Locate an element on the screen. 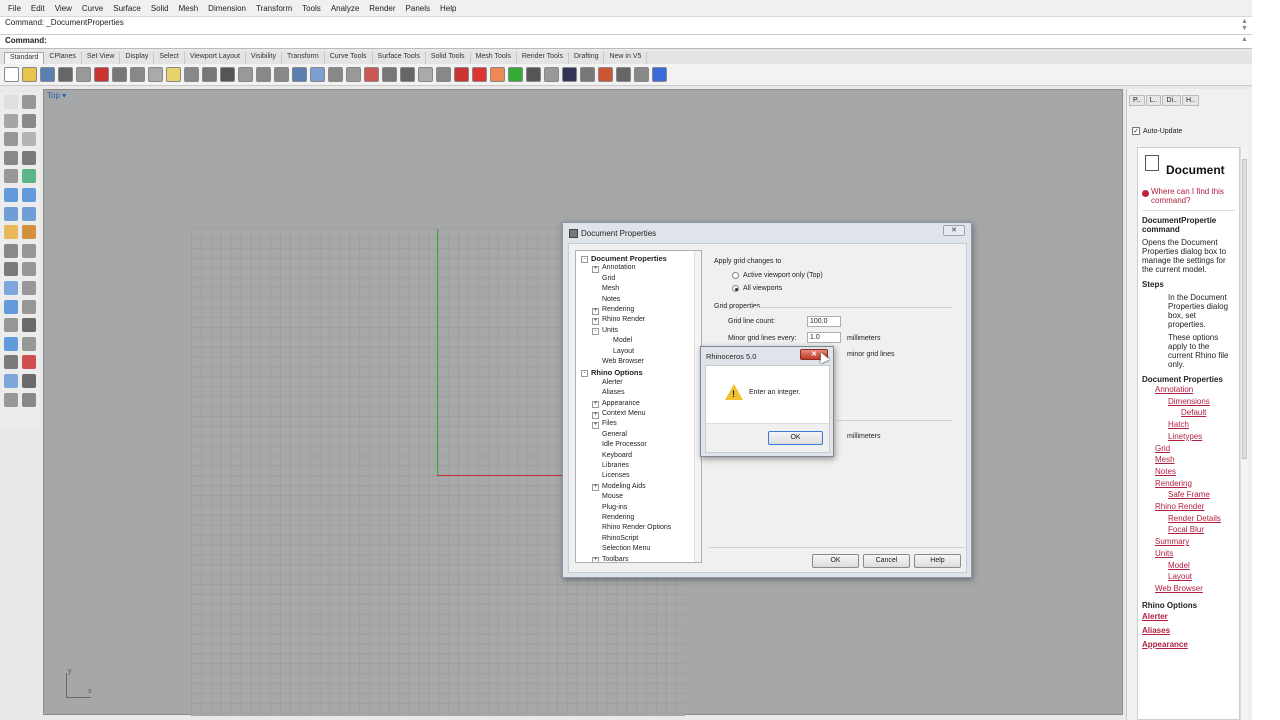  tree-node: Units is located at coordinates (610, 330).